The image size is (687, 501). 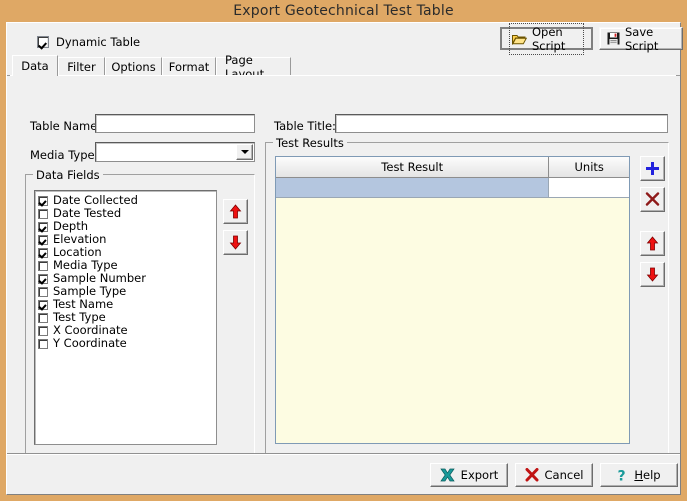 I want to click on tab-data-label: Data, so click(x=35, y=66).